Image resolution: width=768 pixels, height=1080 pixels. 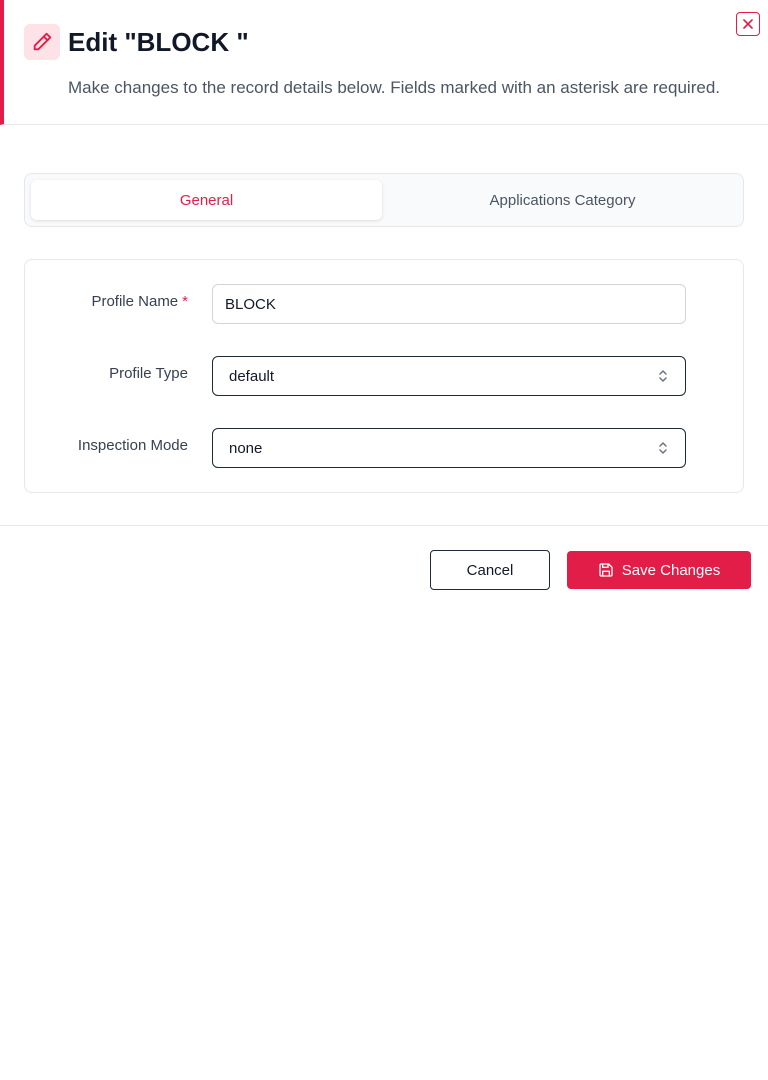 I want to click on pencil-icon, so click(x=42, y=42).